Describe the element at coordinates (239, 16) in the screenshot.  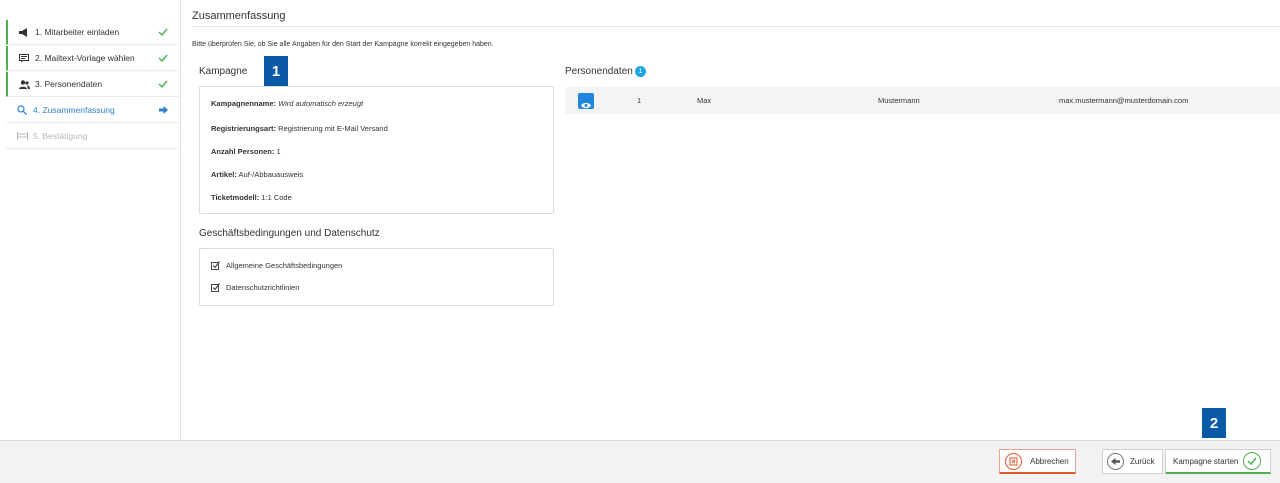
I see `page-title: Zusammenfassung` at that location.